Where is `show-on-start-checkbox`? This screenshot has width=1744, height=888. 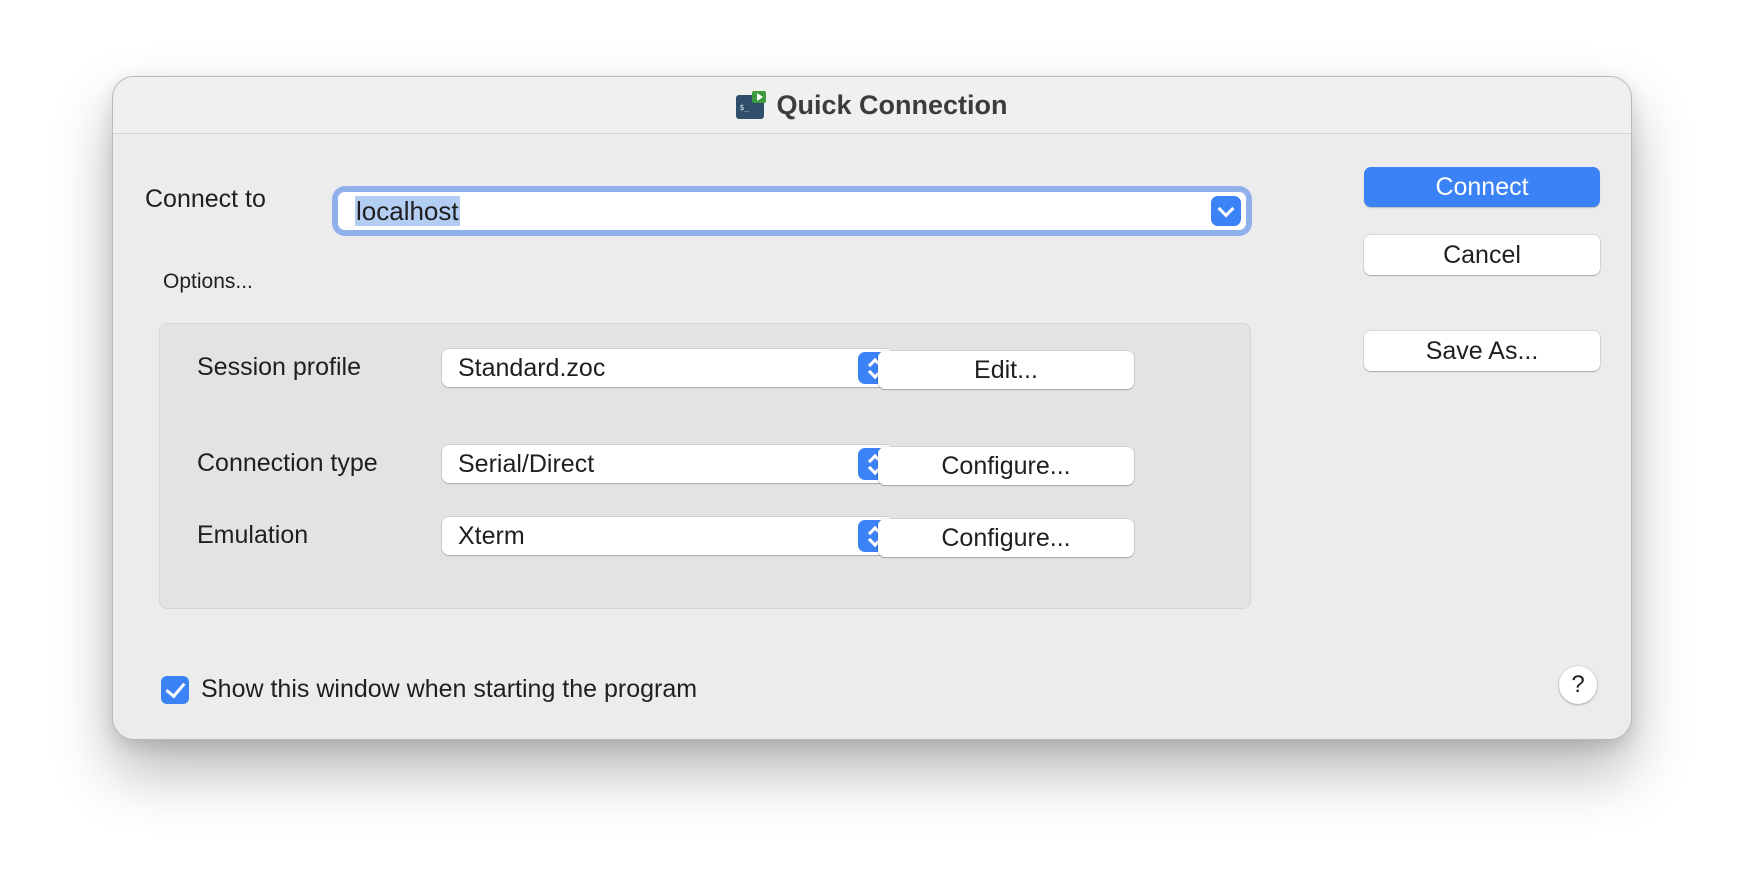 show-on-start-checkbox is located at coordinates (175, 690).